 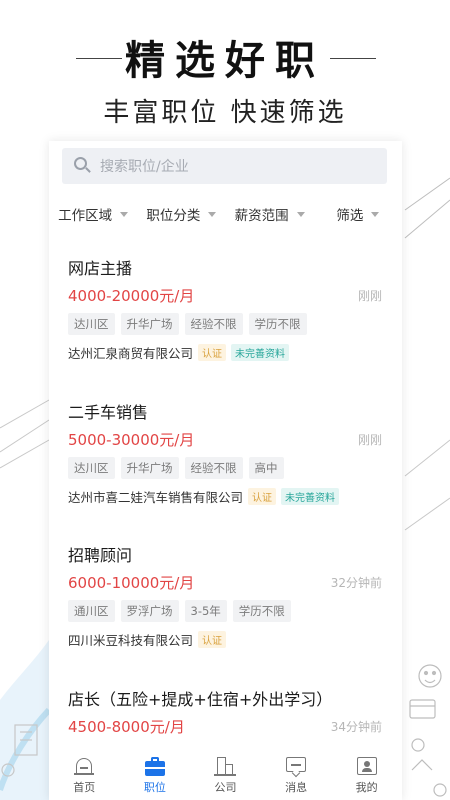 What do you see at coordinates (225, 113) in the screenshot?
I see `hero-subtitle: 丰富职位 快速筛选` at bounding box center [225, 113].